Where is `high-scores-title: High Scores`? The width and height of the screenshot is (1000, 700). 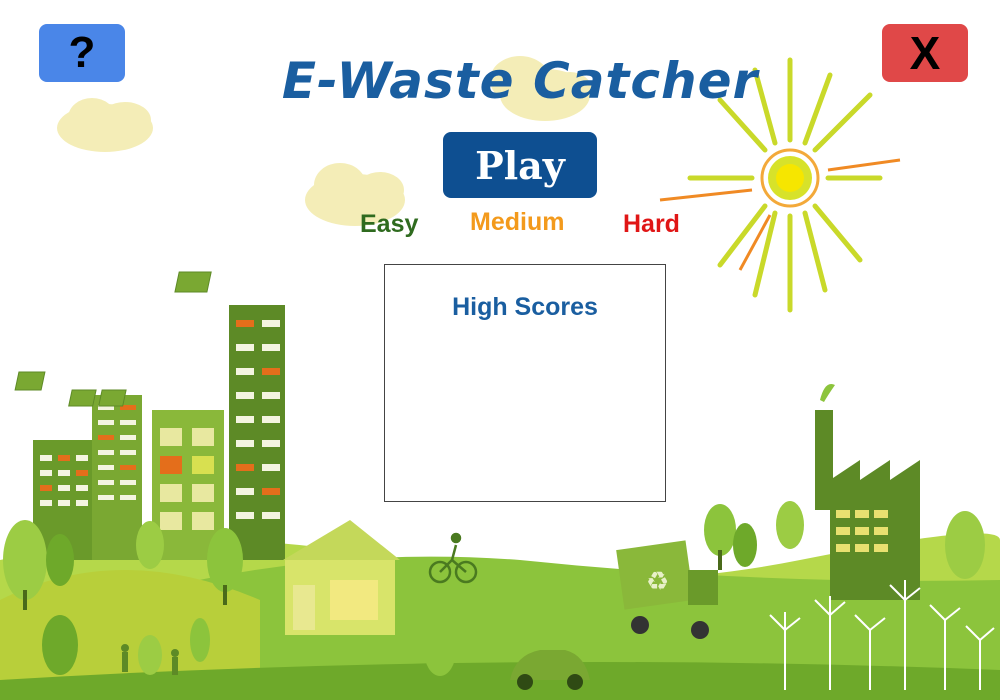
high-scores-title: High Scores is located at coordinates (525, 307).